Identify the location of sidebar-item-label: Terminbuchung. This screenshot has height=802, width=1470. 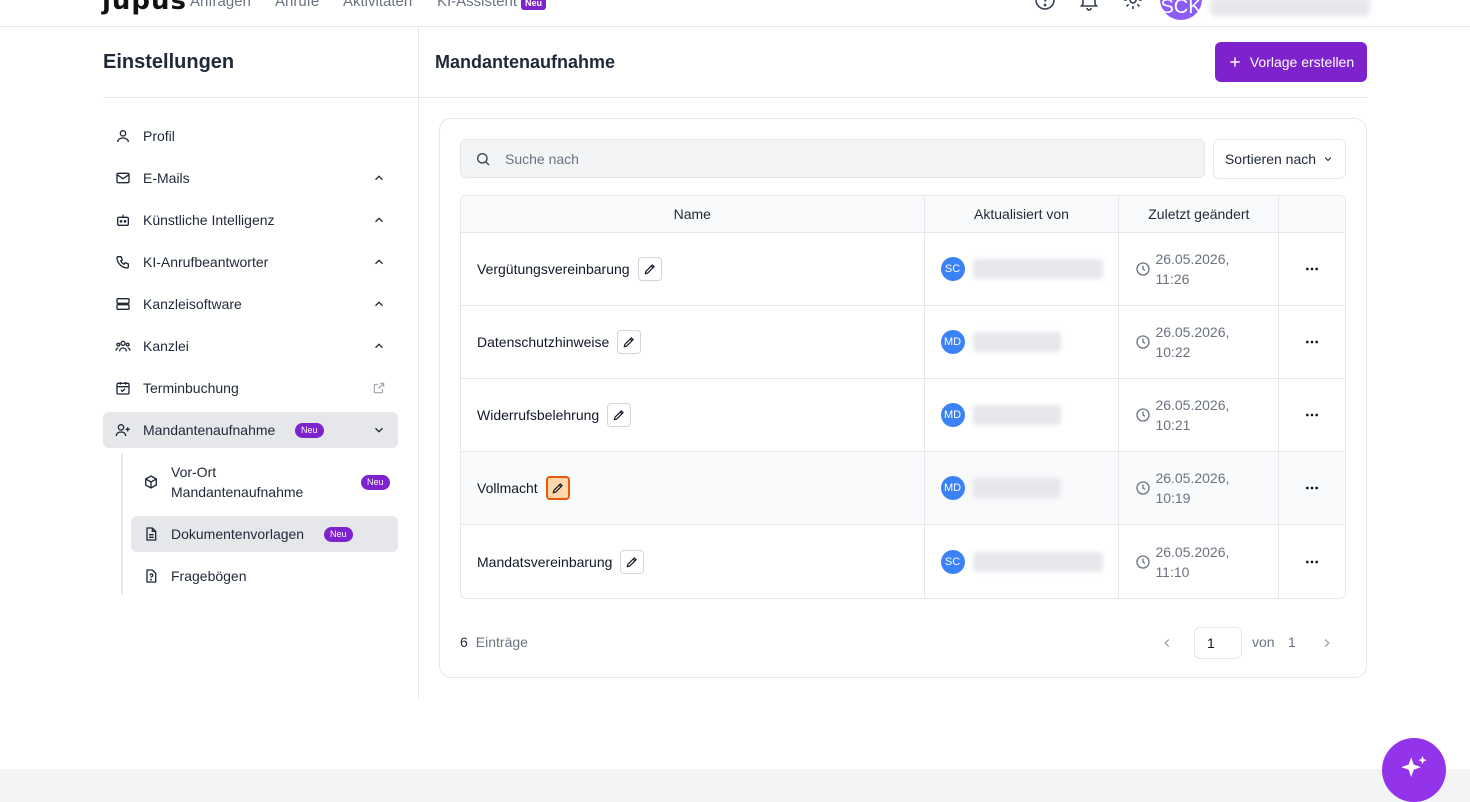
(191, 388).